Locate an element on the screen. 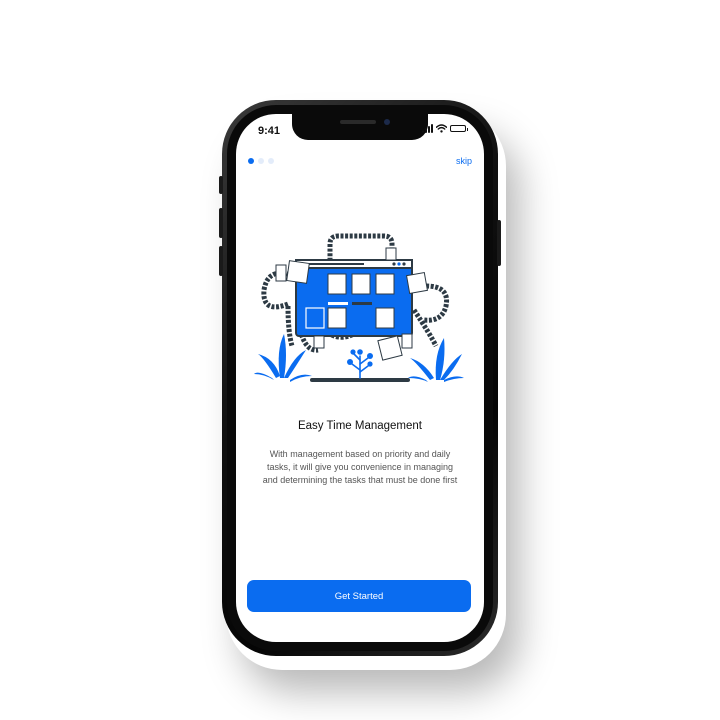 The image size is (720, 720). get-started-button: Get Started is located at coordinates (359, 596).